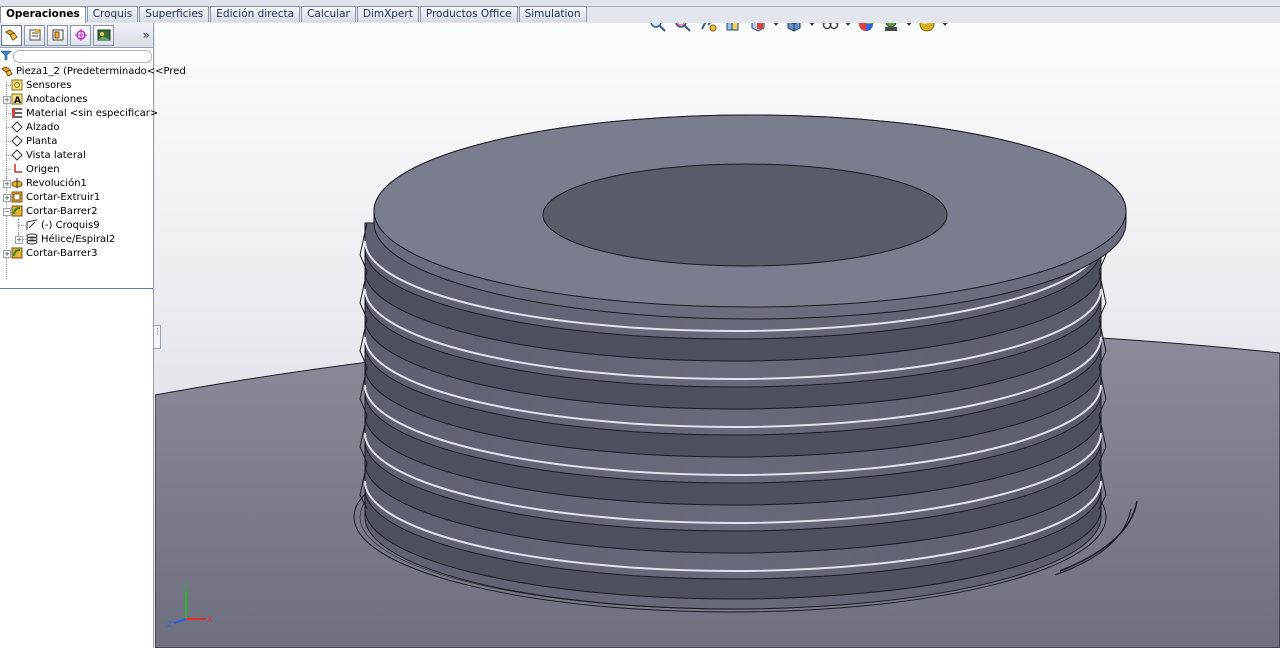  Describe the element at coordinates (16, 85) in the screenshot. I see `sensors-icon` at that location.